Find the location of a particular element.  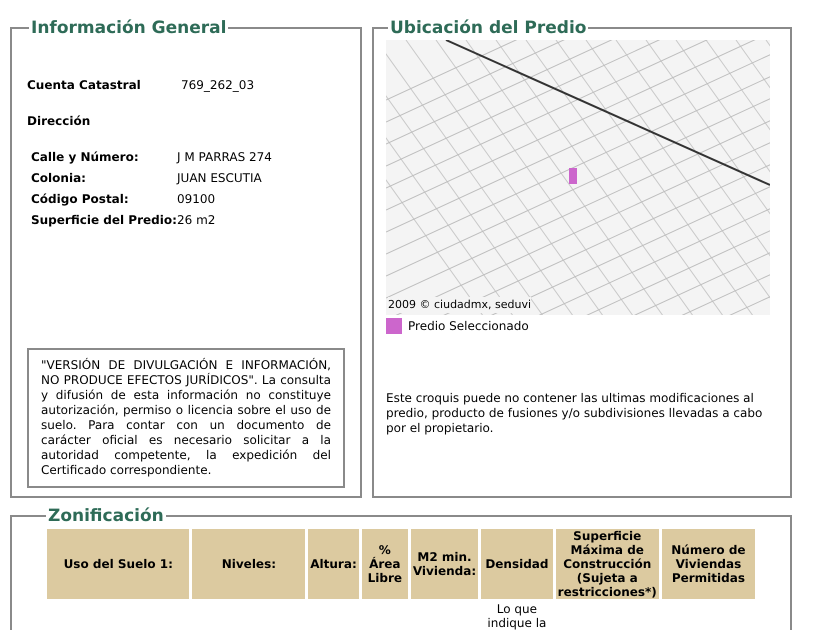

field-label: Cuenta Catastral is located at coordinates (84, 85).